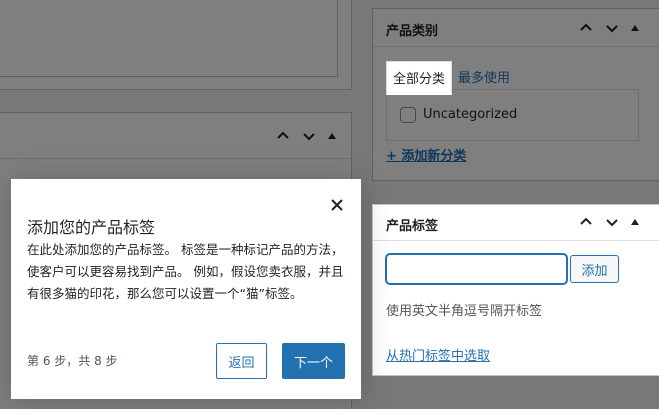 The width and height of the screenshot is (659, 409). I want to click on category-list: Uncategorized, so click(512, 115).